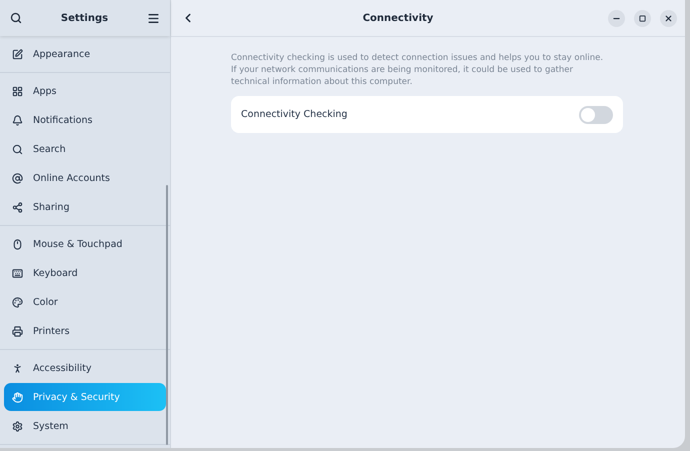  What do you see at coordinates (85, 331) in the screenshot?
I see `sidebar-item: Printers` at bounding box center [85, 331].